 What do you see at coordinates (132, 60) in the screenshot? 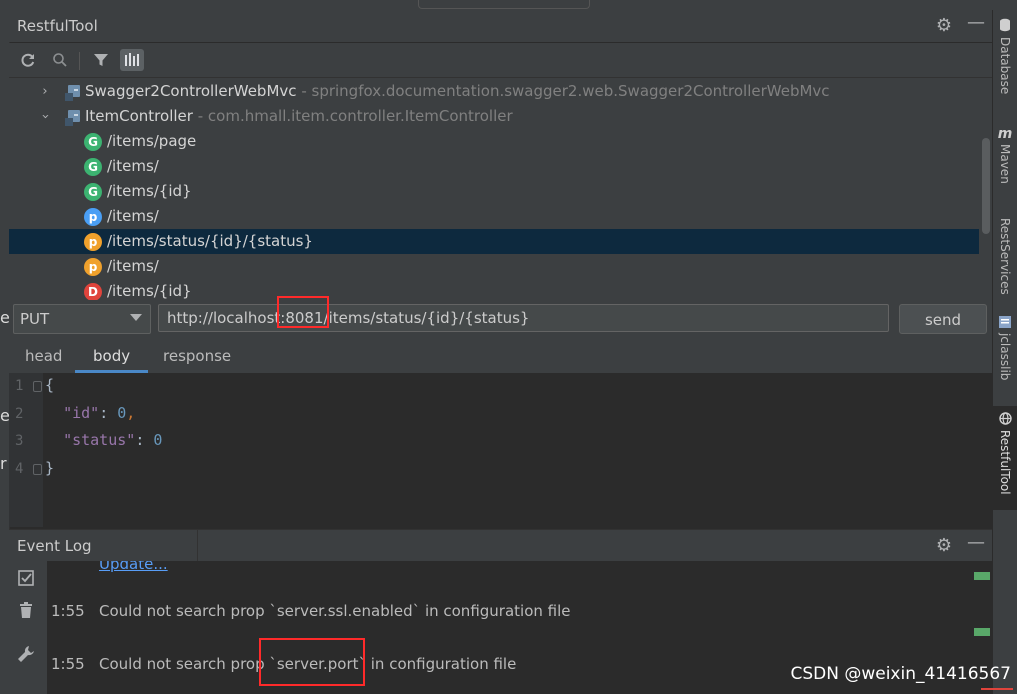
I see `method-filter-icon` at bounding box center [132, 60].